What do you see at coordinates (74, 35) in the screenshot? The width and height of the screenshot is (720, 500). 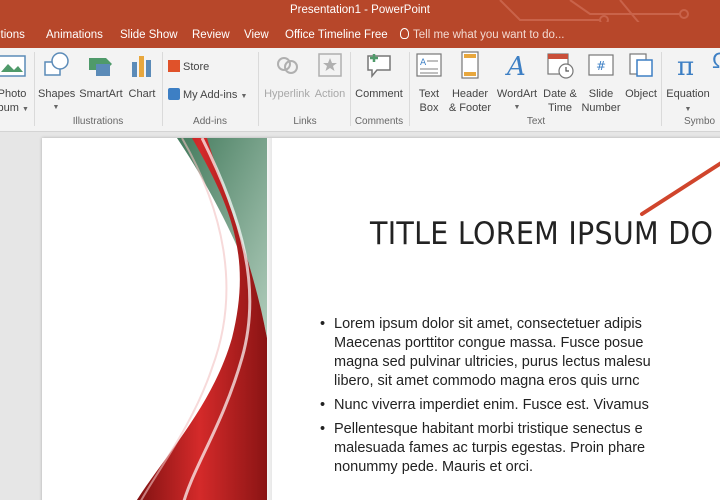 I see `tab-animations: Animations` at bounding box center [74, 35].